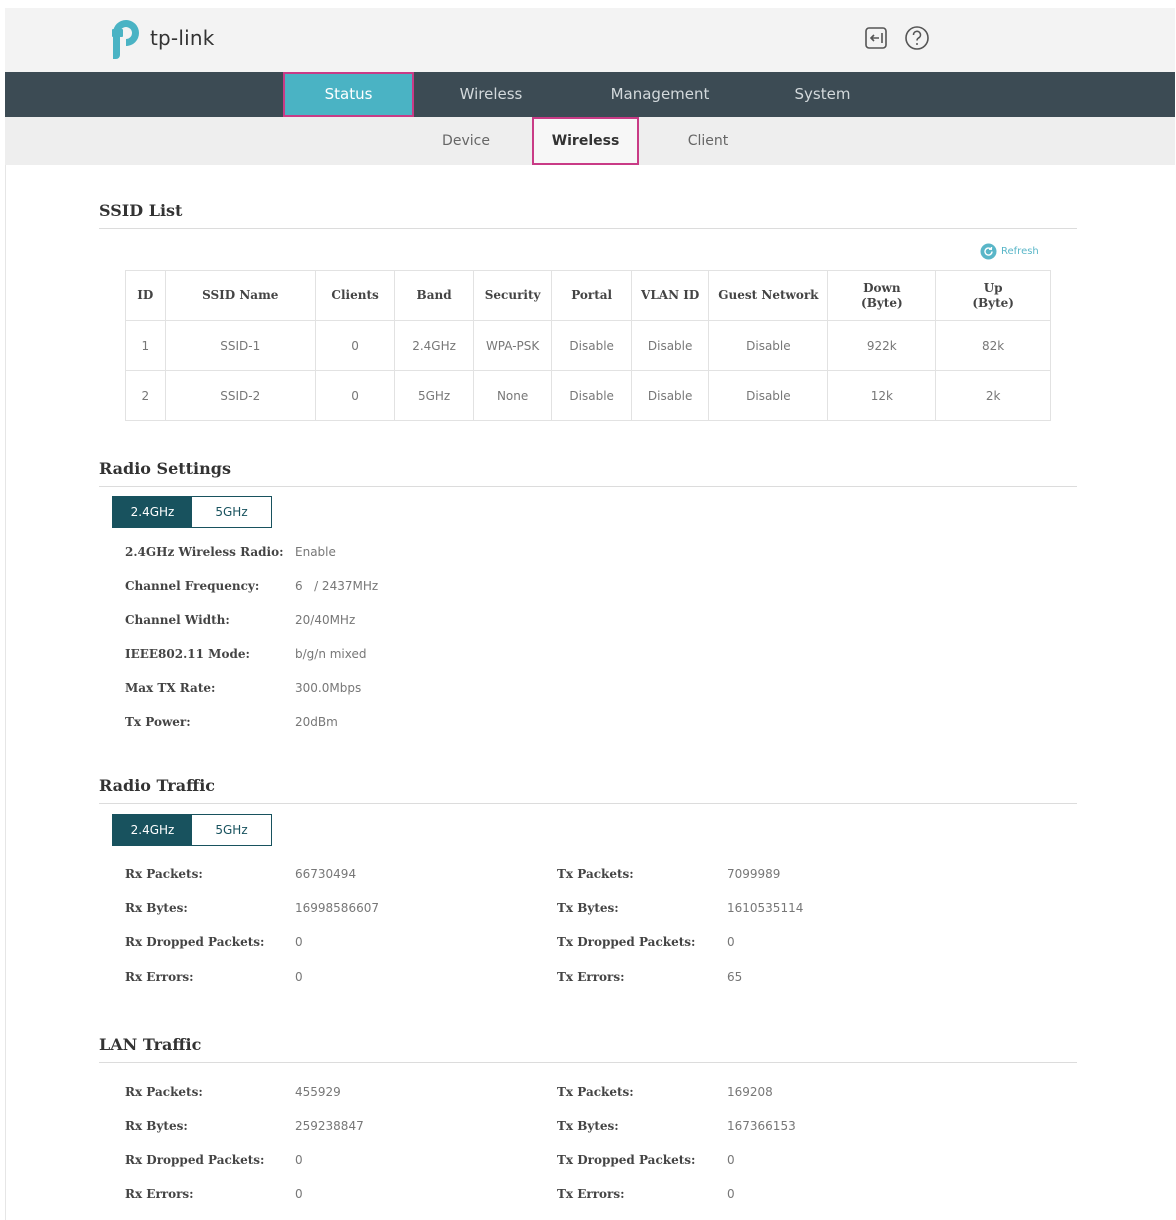 The image size is (1176, 1220). Describe the element at coordinates (591, 1194) in the screenshot. I see `lan-tx-errors-label: Tx Errors:` at that location.